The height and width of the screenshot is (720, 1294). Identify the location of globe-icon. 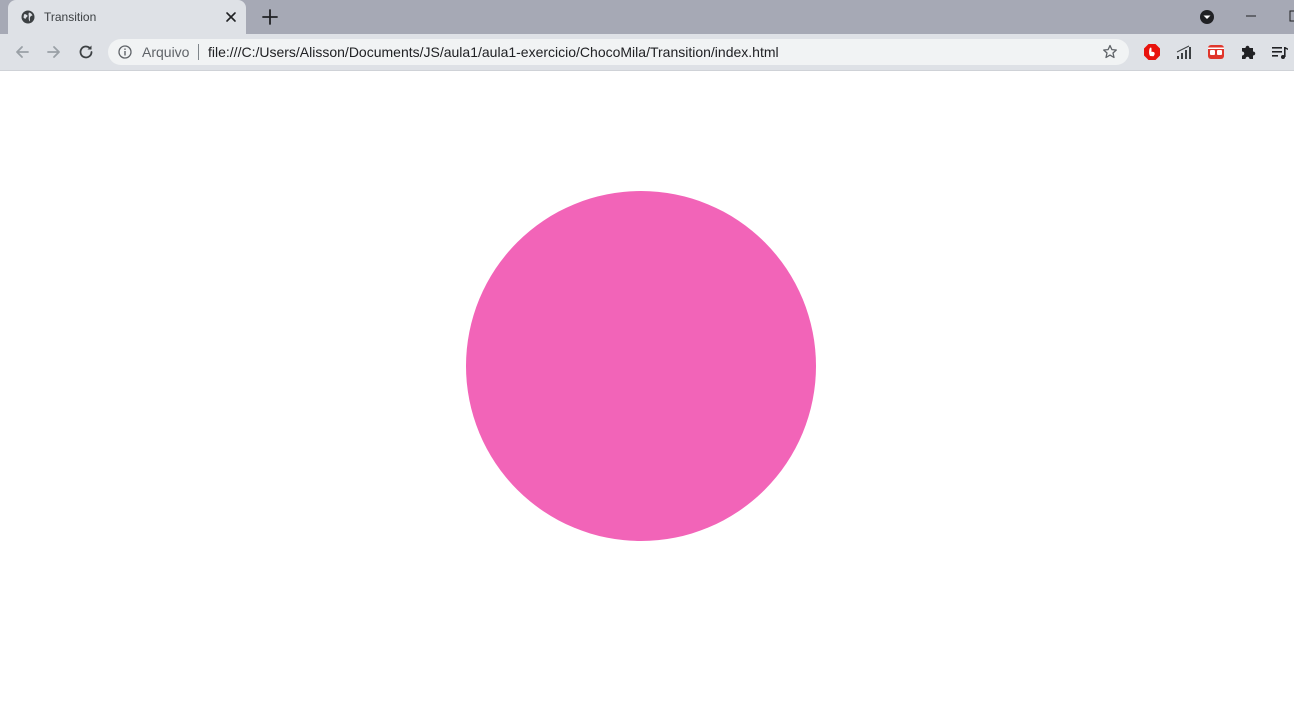
(28, 17).